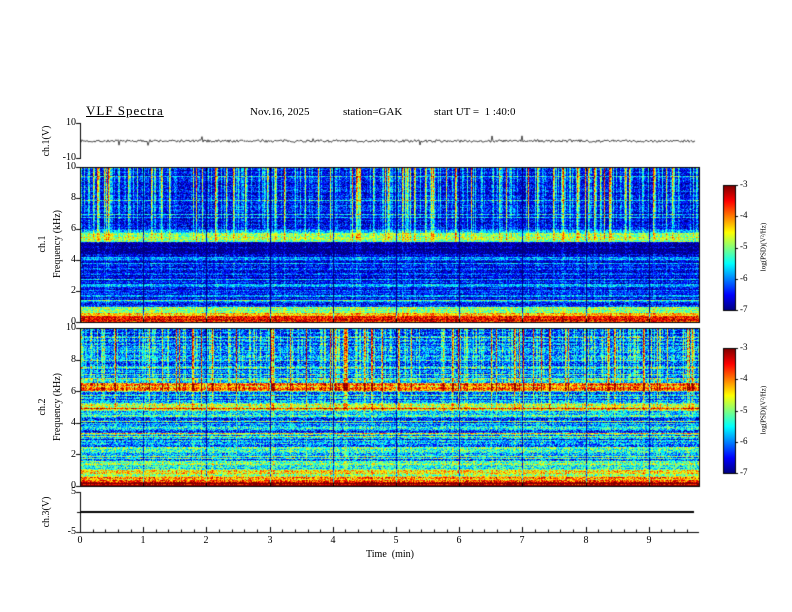 This screenshot has width=792, height=612. I want to click on cbar1-tick-3: -6, so click(744, 278).